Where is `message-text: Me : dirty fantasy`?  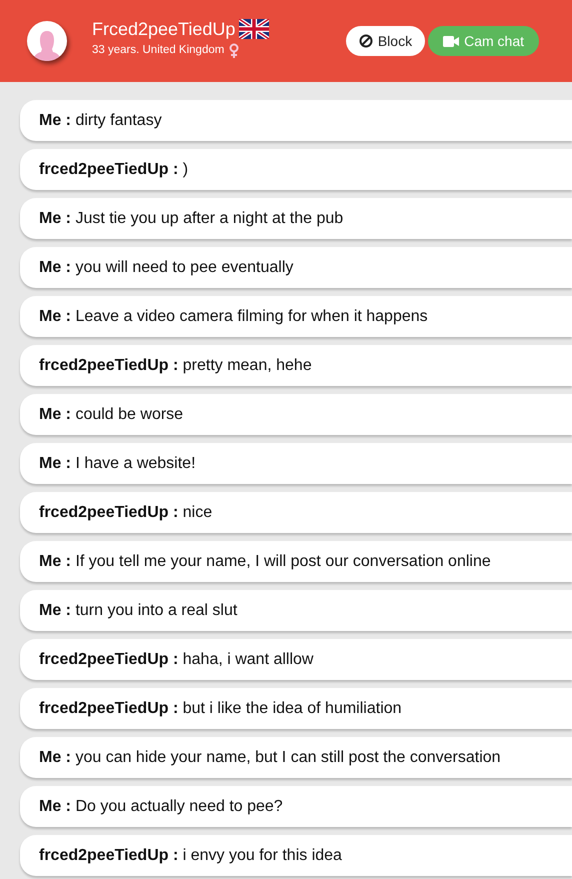
message-text: Me : dirty fantasy is located at coordinates (100, 121).